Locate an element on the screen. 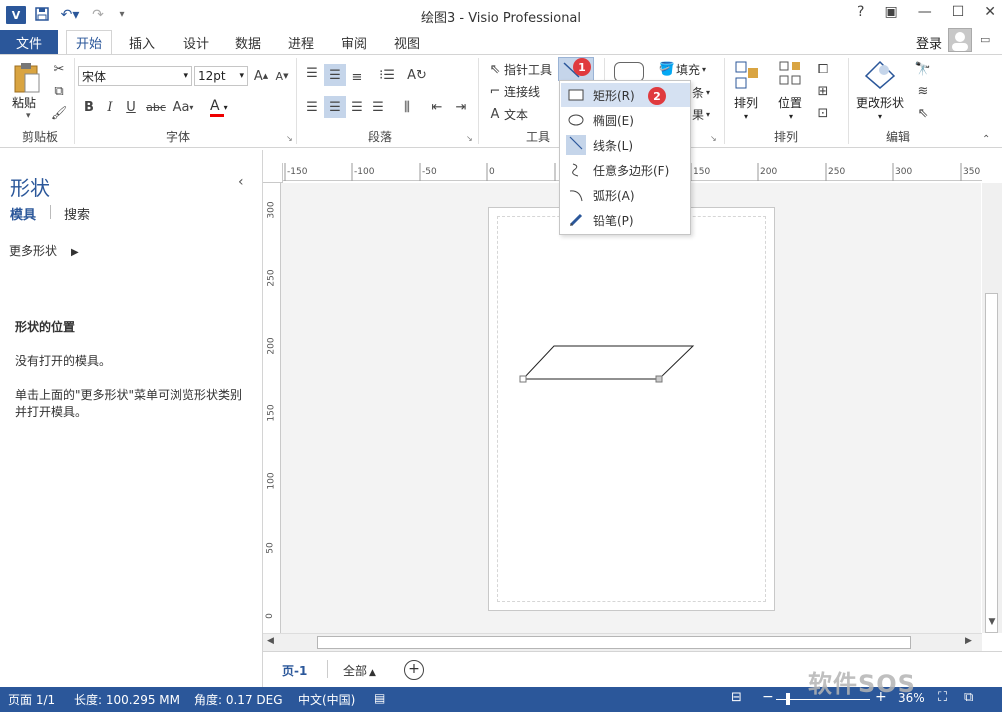 The height and width of the screenshot is (712, 1002). ribbon-display-icon: ▣ is located at coordinates (890, 12).